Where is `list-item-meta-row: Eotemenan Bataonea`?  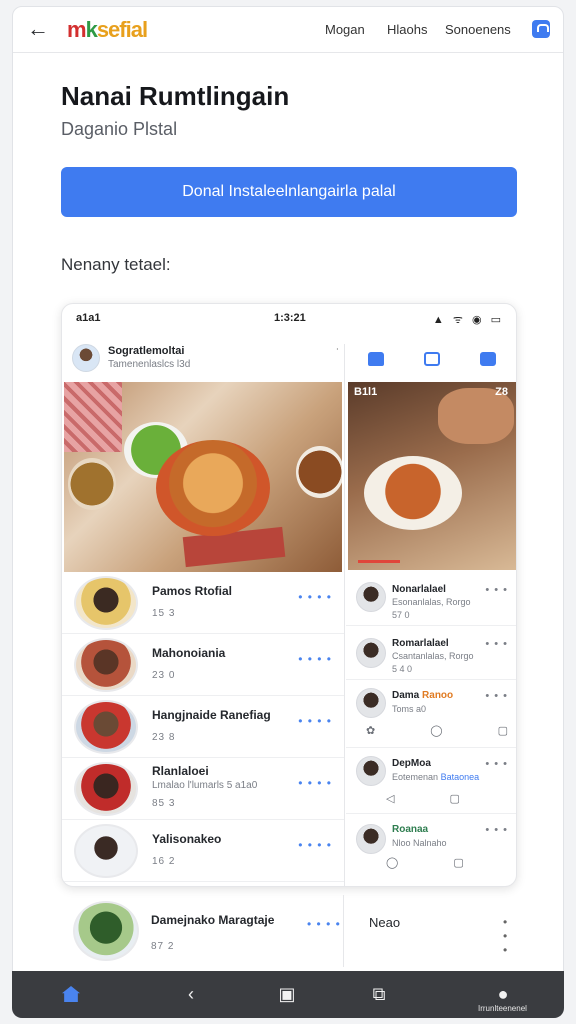
list-item-meta-row: Eotemenan Bataonea is located at coordinates (435, 777).